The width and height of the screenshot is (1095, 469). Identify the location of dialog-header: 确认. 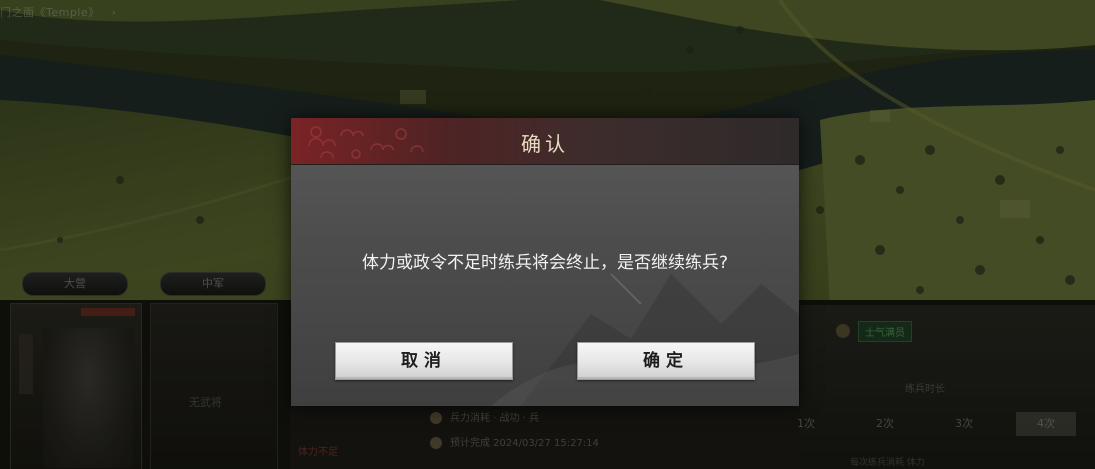
(545, 141).